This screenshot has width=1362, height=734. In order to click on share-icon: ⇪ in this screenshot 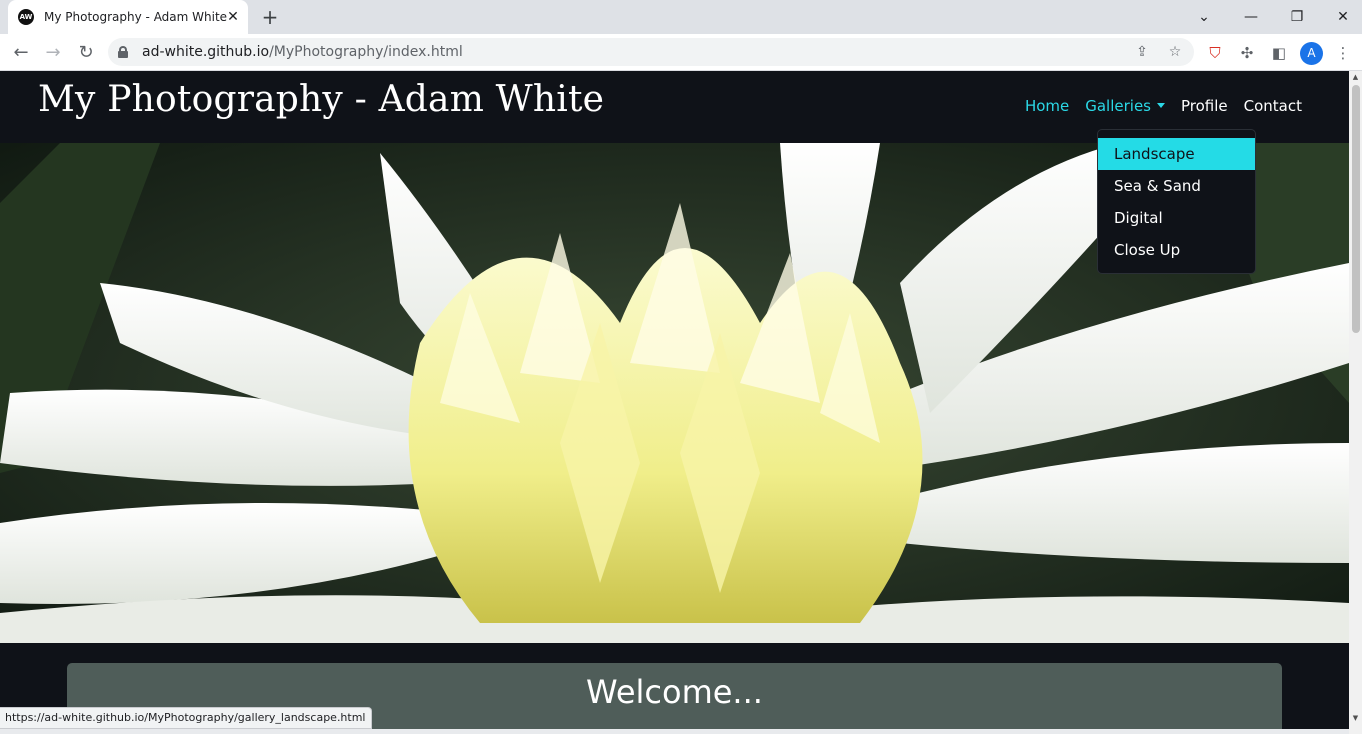, I will do `click(1142, 52)`.